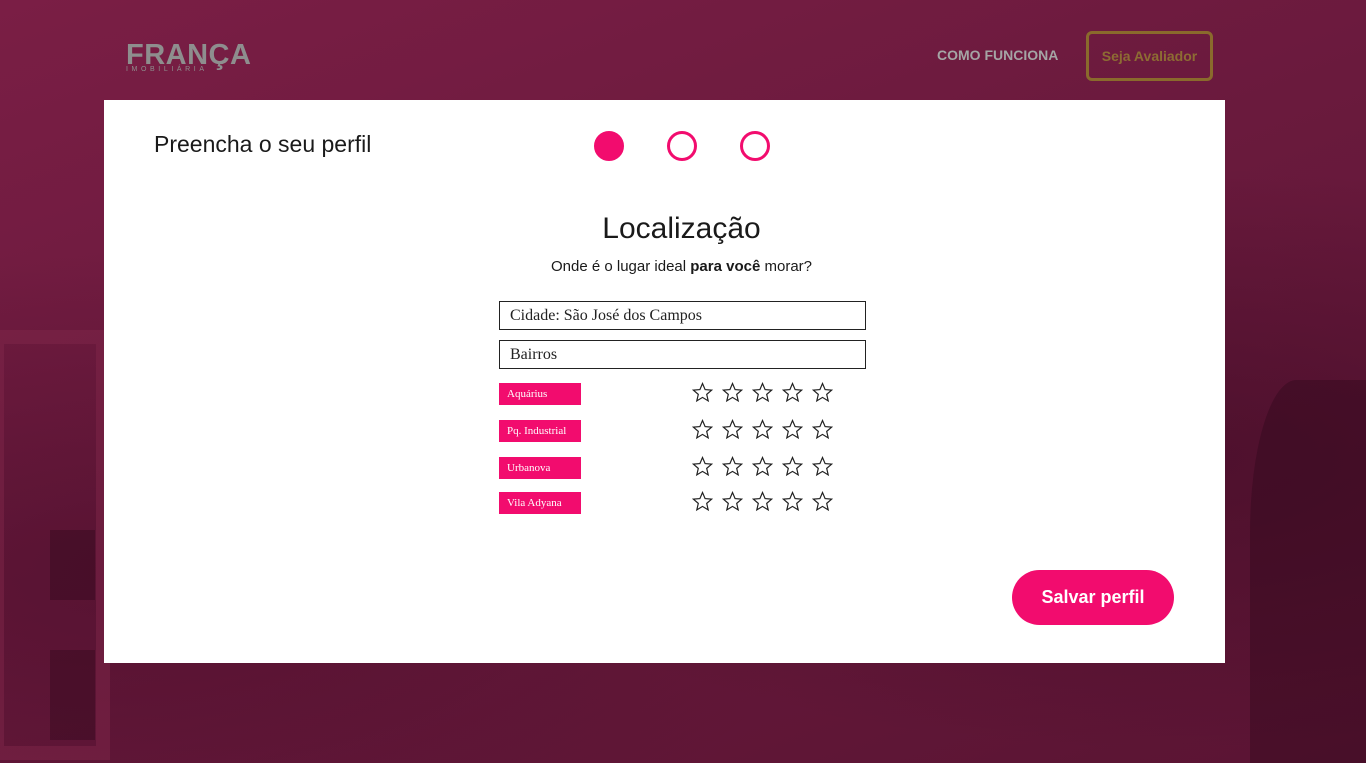 This screenshot has width=1366, height=763. I want to click on subtitle-prefix: Onde é o lugar ideal, so click(621, 266).